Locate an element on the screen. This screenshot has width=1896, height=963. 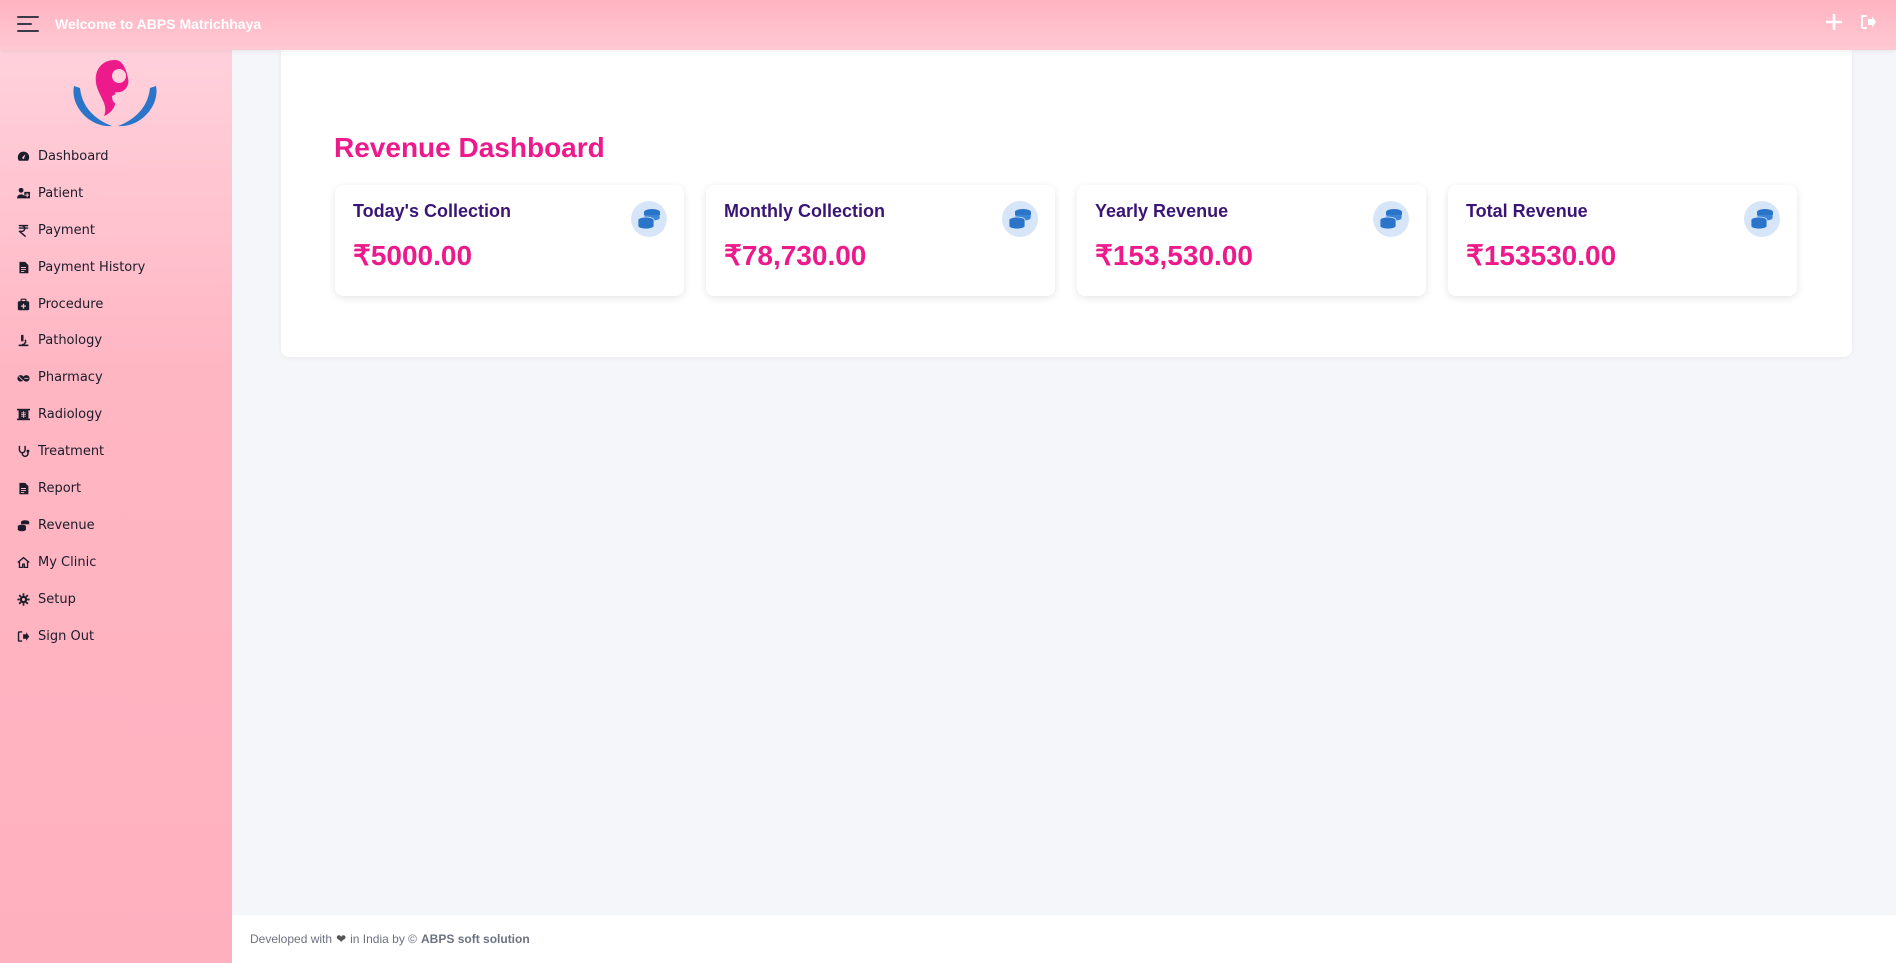
home-icon is located at coordinates (23, 562).